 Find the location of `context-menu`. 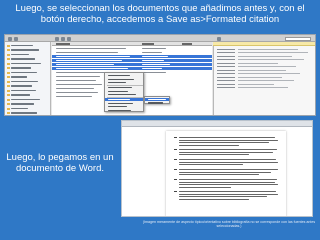

context-menu is located at coordinates (124, 92).